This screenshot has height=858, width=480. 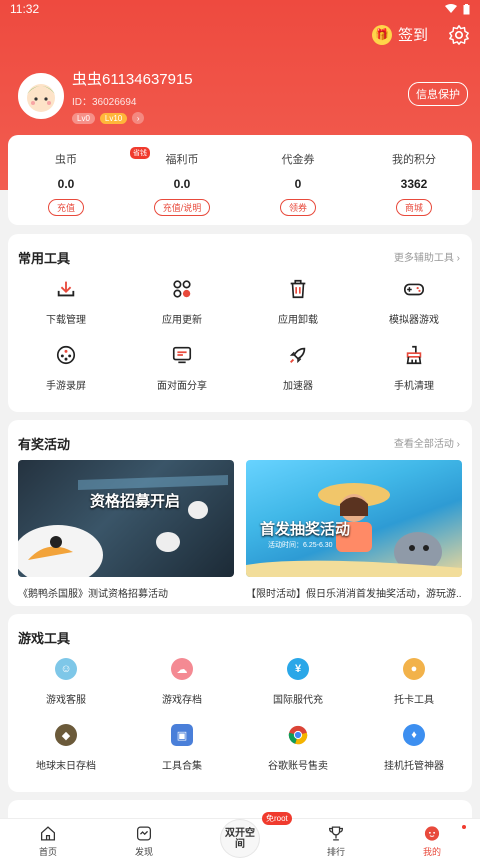 What do you see at coordinates (432, 833) in the screenshot?
I see `profile-icon` at bounding box center [432, 833].